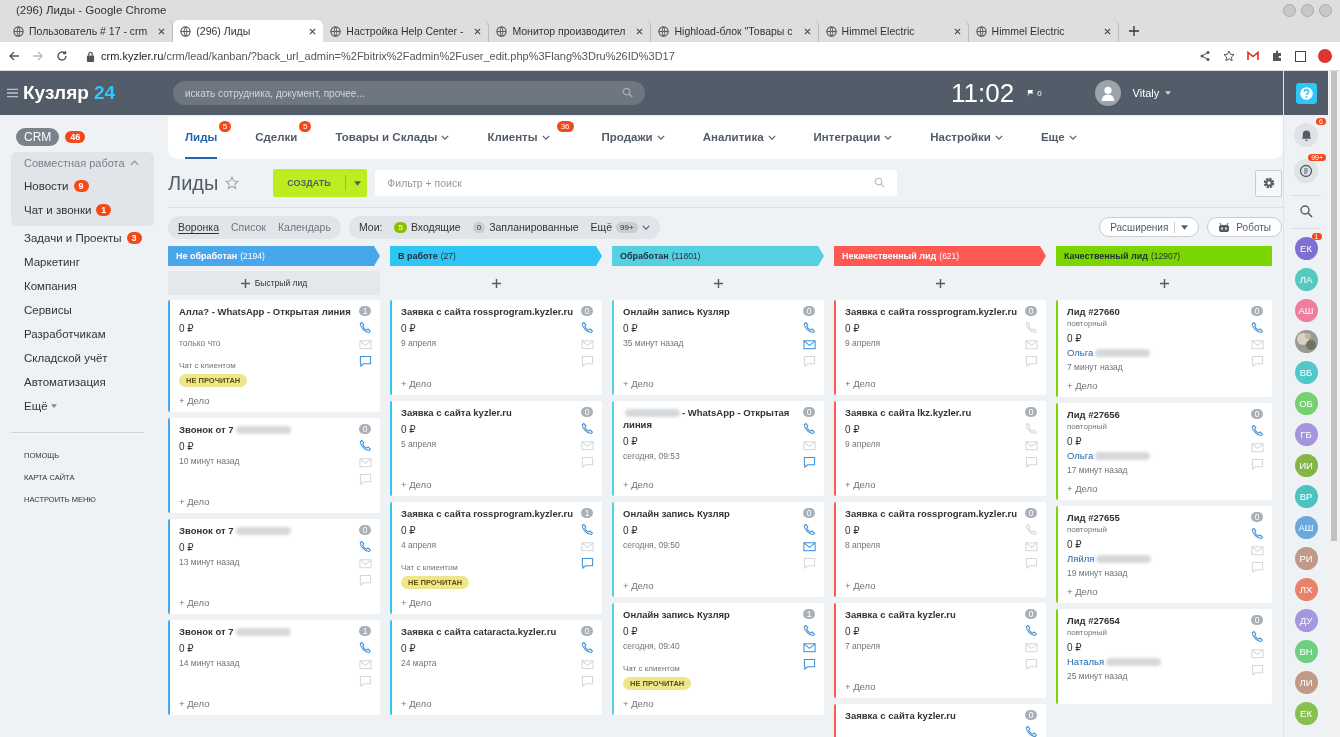 This screenshot has width=1340, height=737. What do you see at coordinates (12, 93) in the screenshot?
I see `menu-icon` at bounding box center [12, 93].